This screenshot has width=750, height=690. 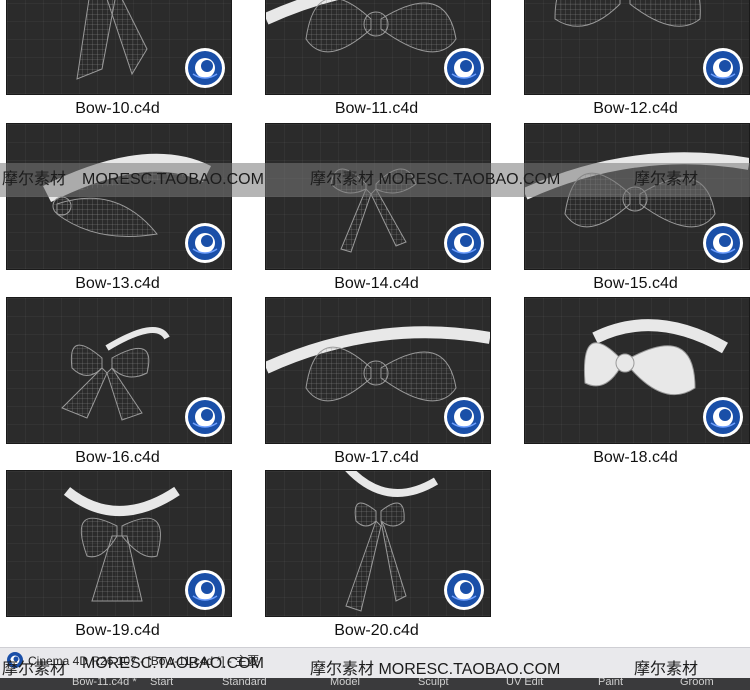 What do you see at coordinates (376, 284) in the screenshot?
I see `file-name: Bow-14.c4d` at bounding box center [376, 284].